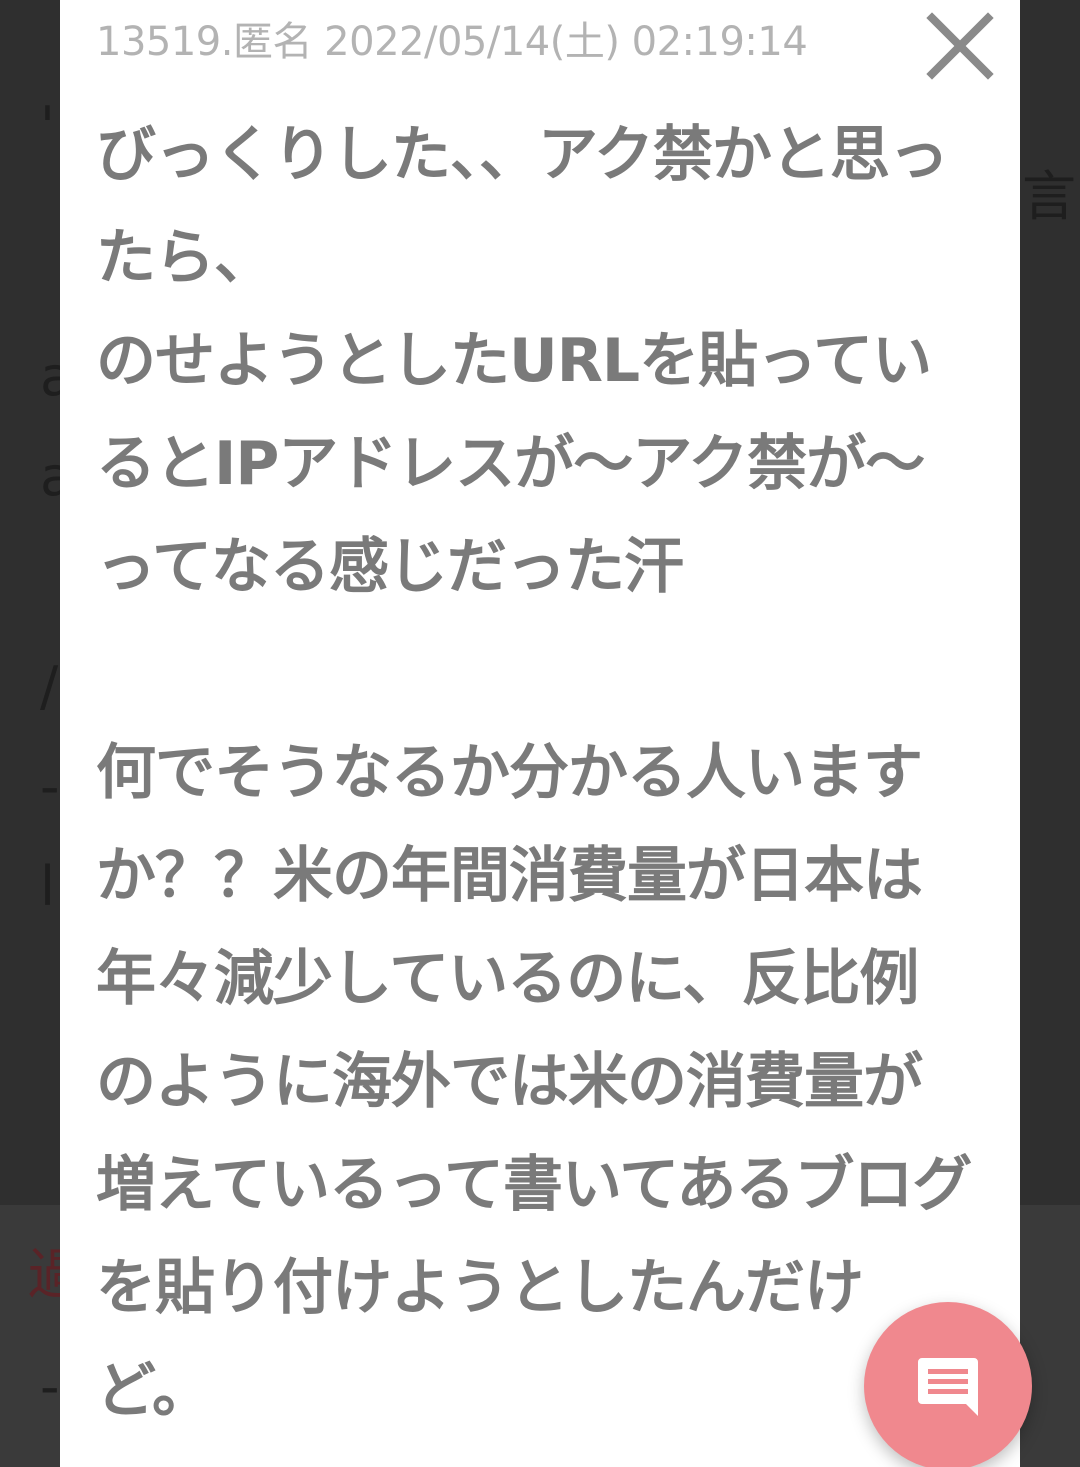 The height and width of the screenshot is (1467, 1080). What do you see at coordinates (47, 126) in the screenshot?
I see `background-fragment: '` at bounding box center [47, 126].